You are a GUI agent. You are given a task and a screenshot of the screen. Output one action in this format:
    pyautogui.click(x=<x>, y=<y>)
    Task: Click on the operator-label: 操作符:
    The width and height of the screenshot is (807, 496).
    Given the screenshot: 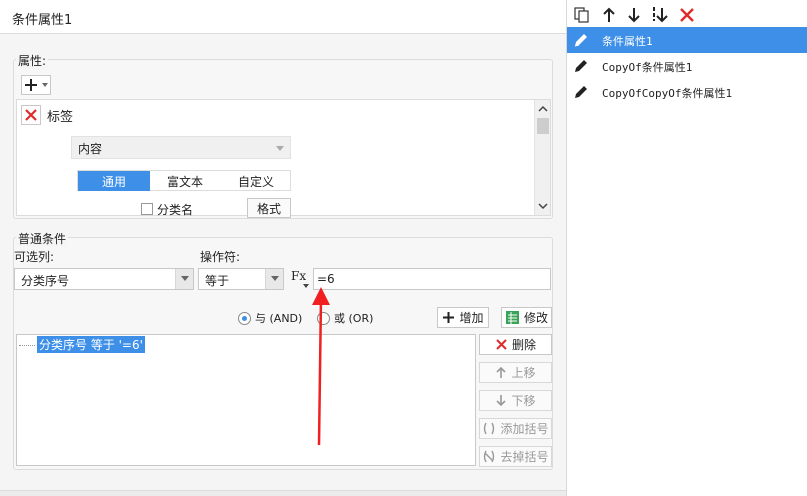 What is the action you would take?
    pyautogui.click(x=220, y=257)
    